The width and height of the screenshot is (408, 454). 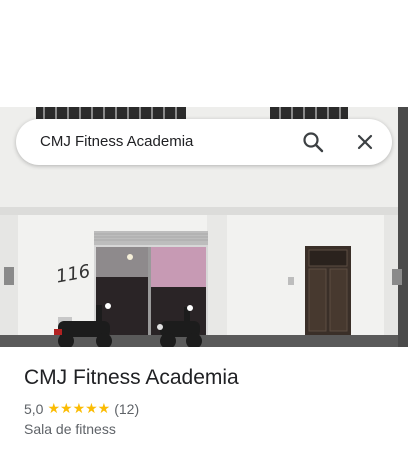 I want to click on clear-search-button, so click(x=365, y=142).